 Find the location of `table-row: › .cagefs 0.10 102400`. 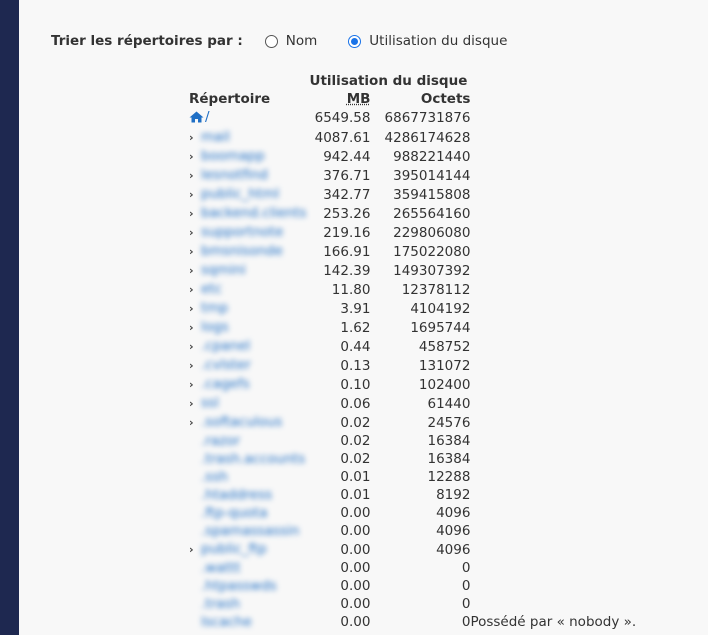

table-row: › .cagefs 0.10 102400 is located at coordinates (412, 384).